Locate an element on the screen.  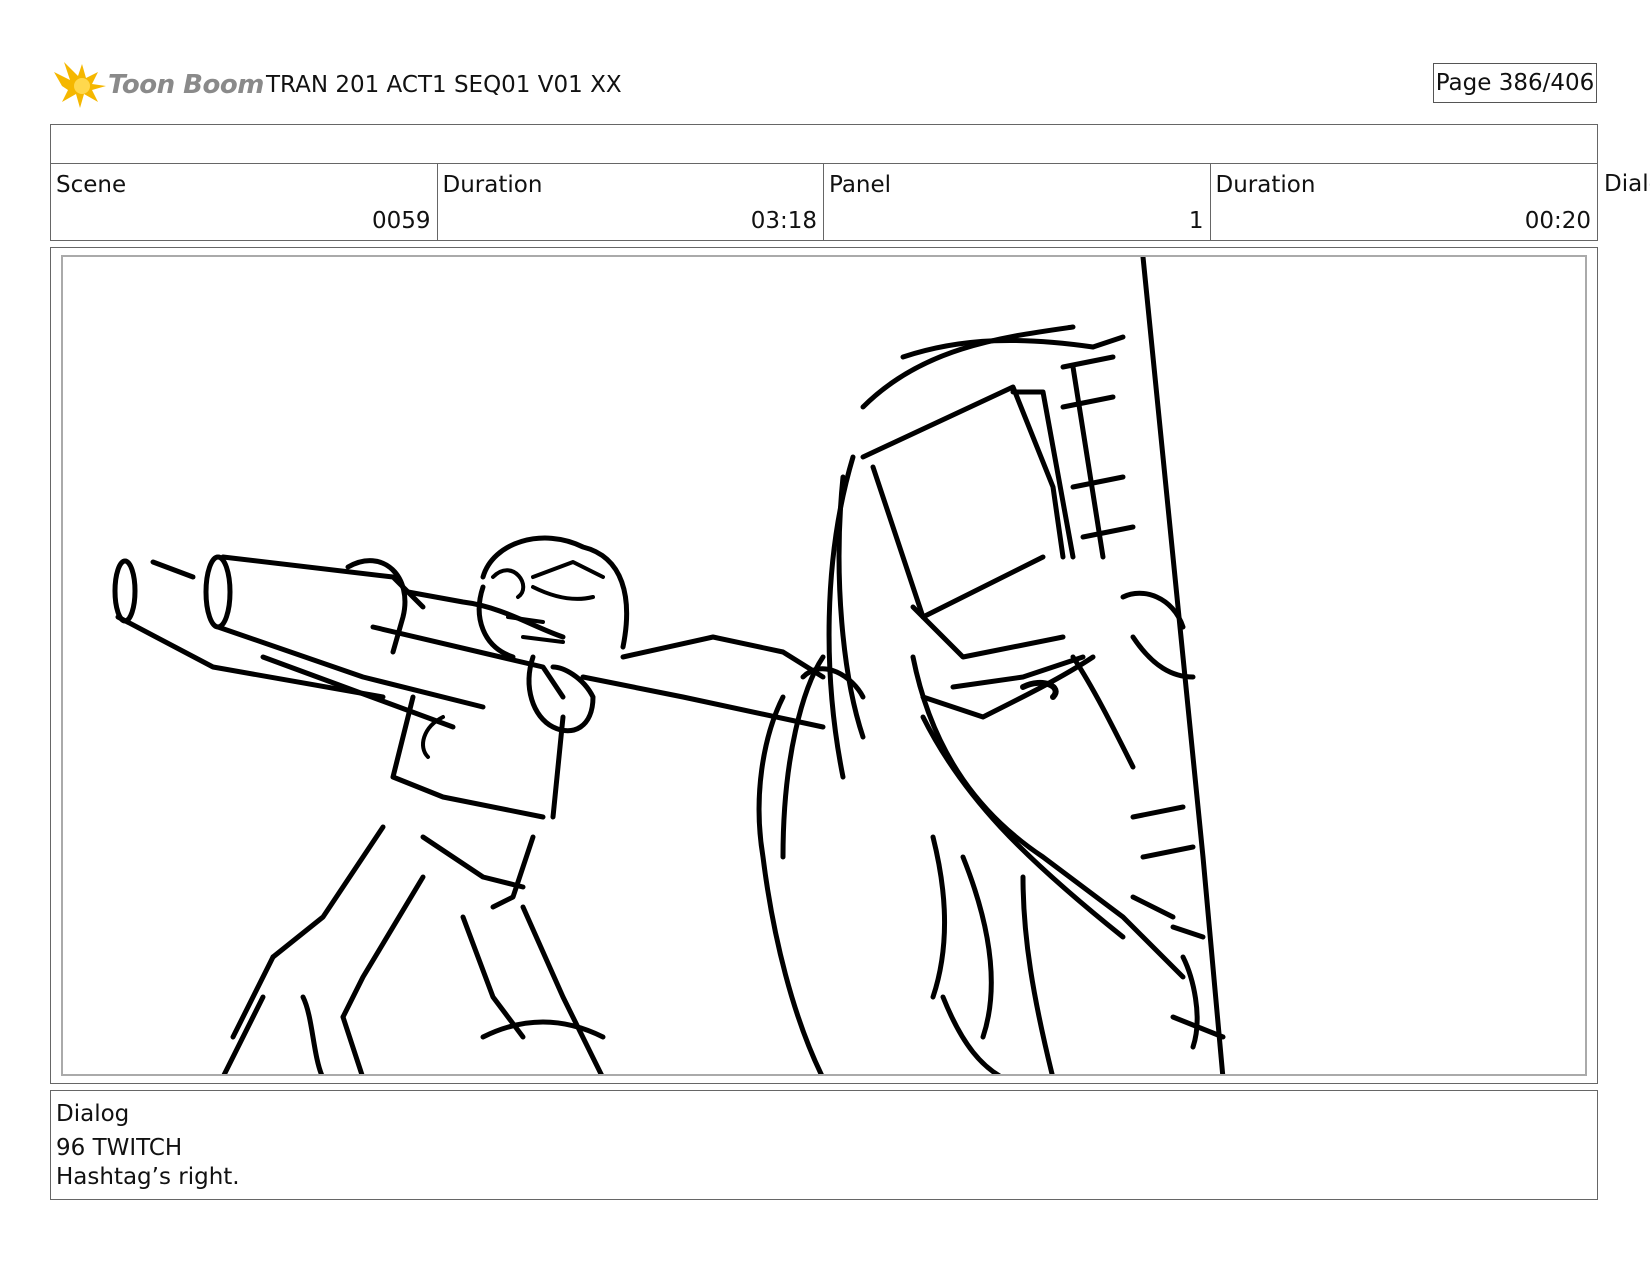
page-indicator: Page 386/406 is located at coordinates (1515, 83).